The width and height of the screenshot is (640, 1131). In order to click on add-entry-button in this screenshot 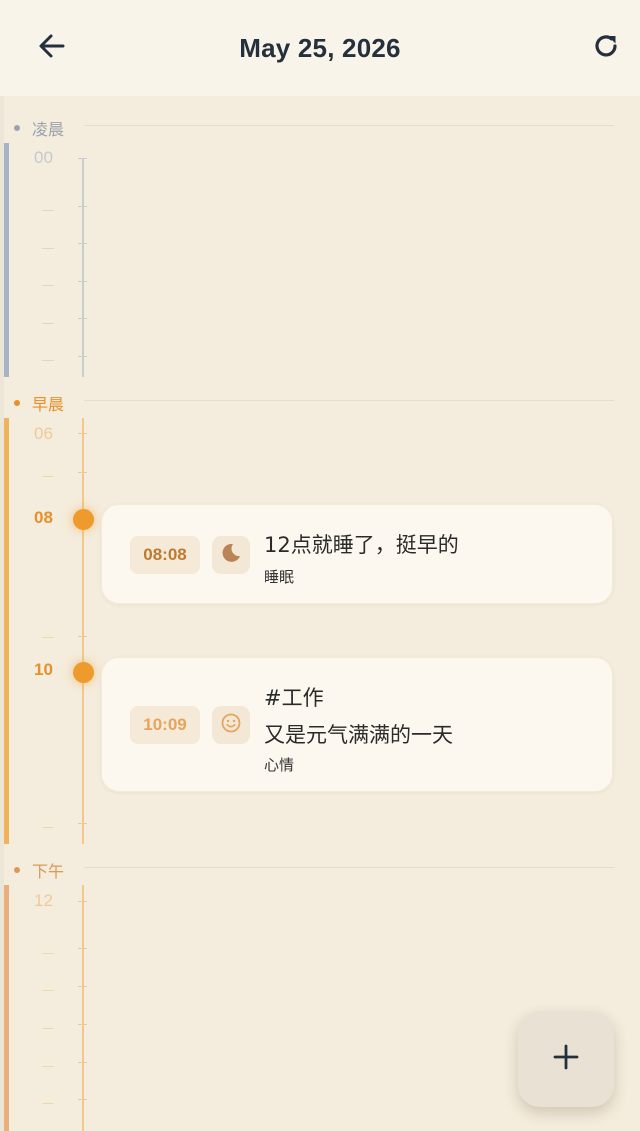, I will do `click(566, 1059)`.